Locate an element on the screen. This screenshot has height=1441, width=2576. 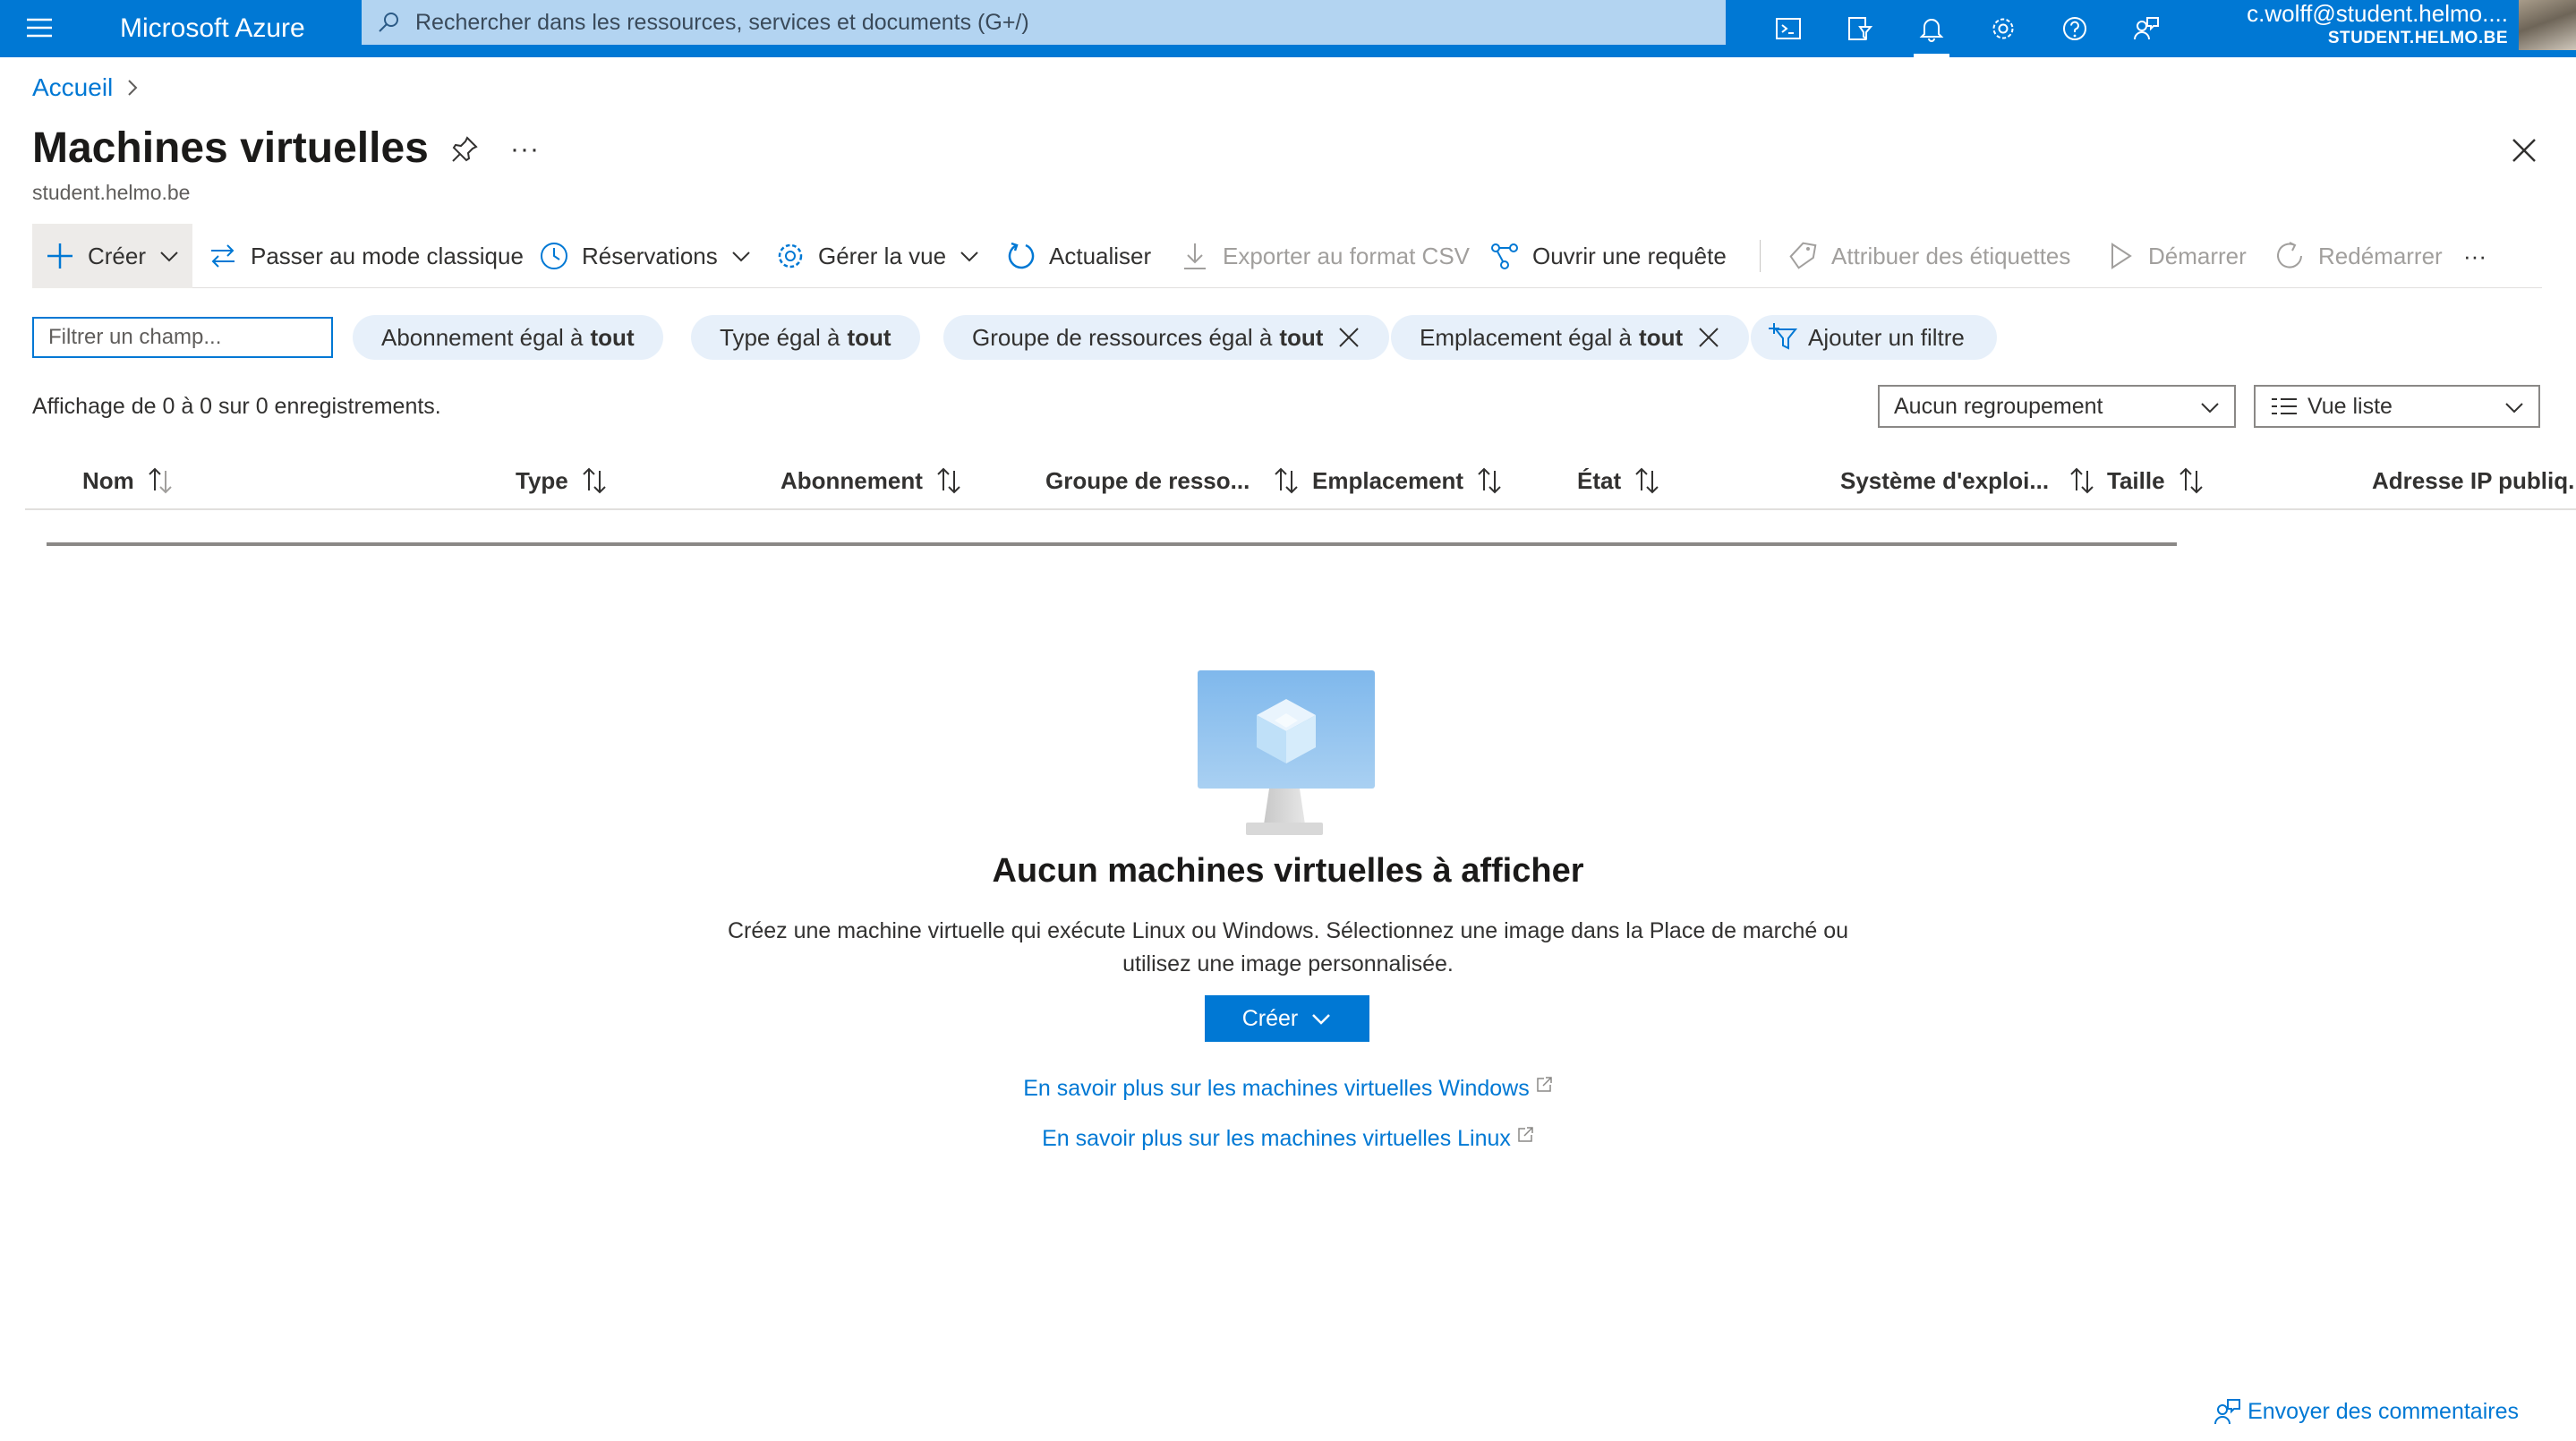
cloud-shell-icon is located at coordinates (1788, 28).